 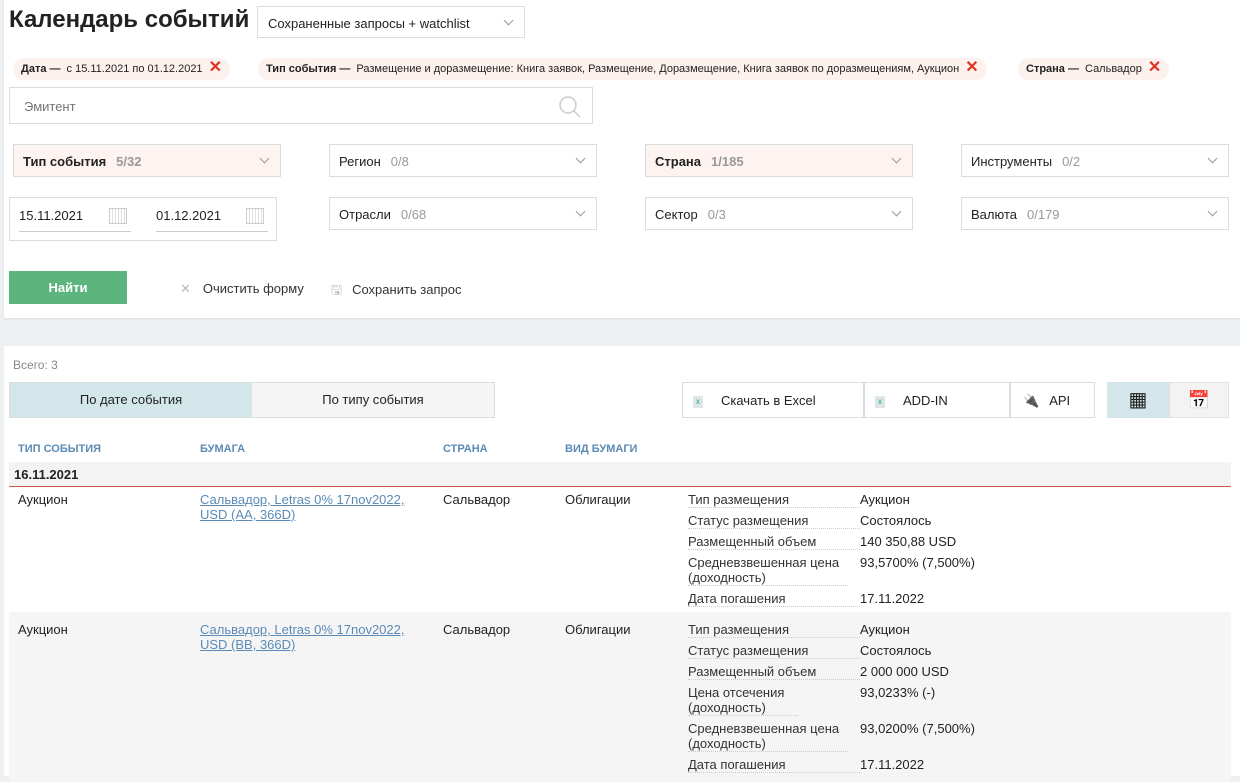 I want to click on saved-queries-dropdown: Сохраненные запросы + watchlist, so click(x=391, y=22).